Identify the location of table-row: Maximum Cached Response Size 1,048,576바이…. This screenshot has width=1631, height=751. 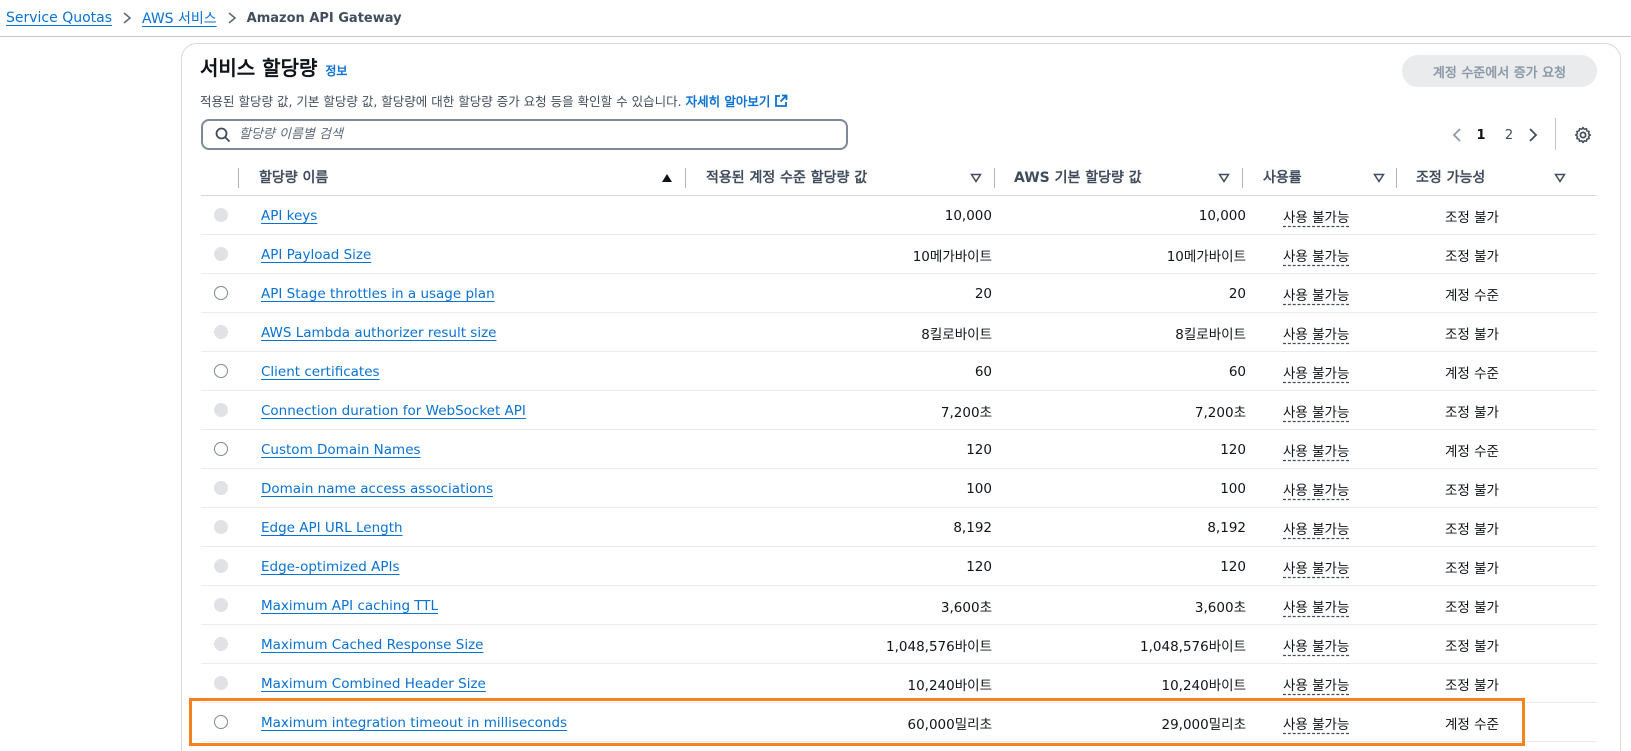
(899, 644).